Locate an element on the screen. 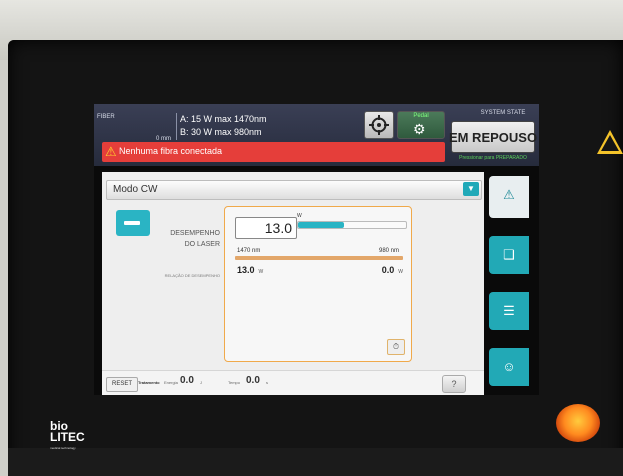 The width and height of the screenshot is (623, 476). fiber-divider is located at coordinates (176, 126).